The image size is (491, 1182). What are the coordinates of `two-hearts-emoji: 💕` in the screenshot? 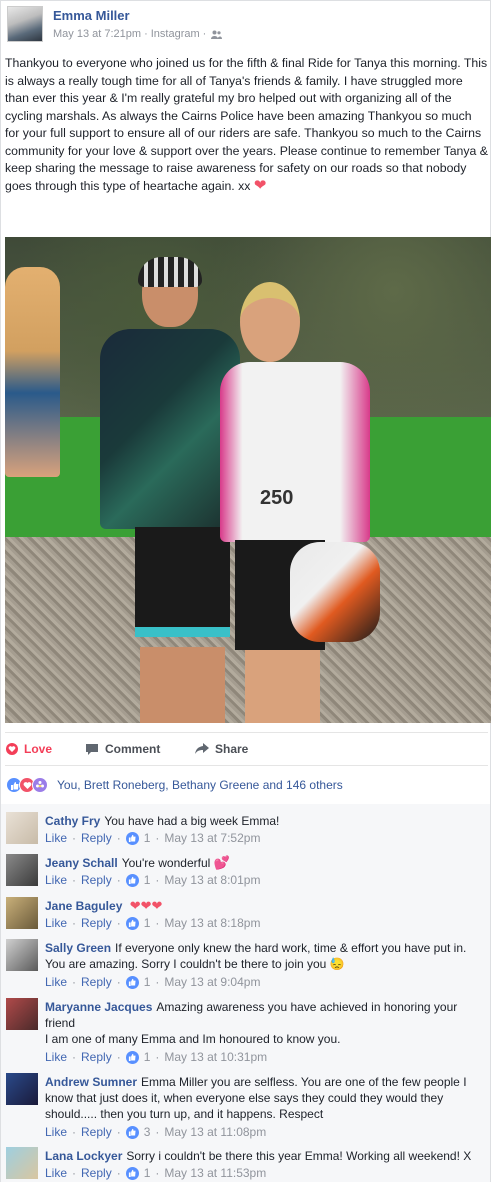 It's located at (221, 862).